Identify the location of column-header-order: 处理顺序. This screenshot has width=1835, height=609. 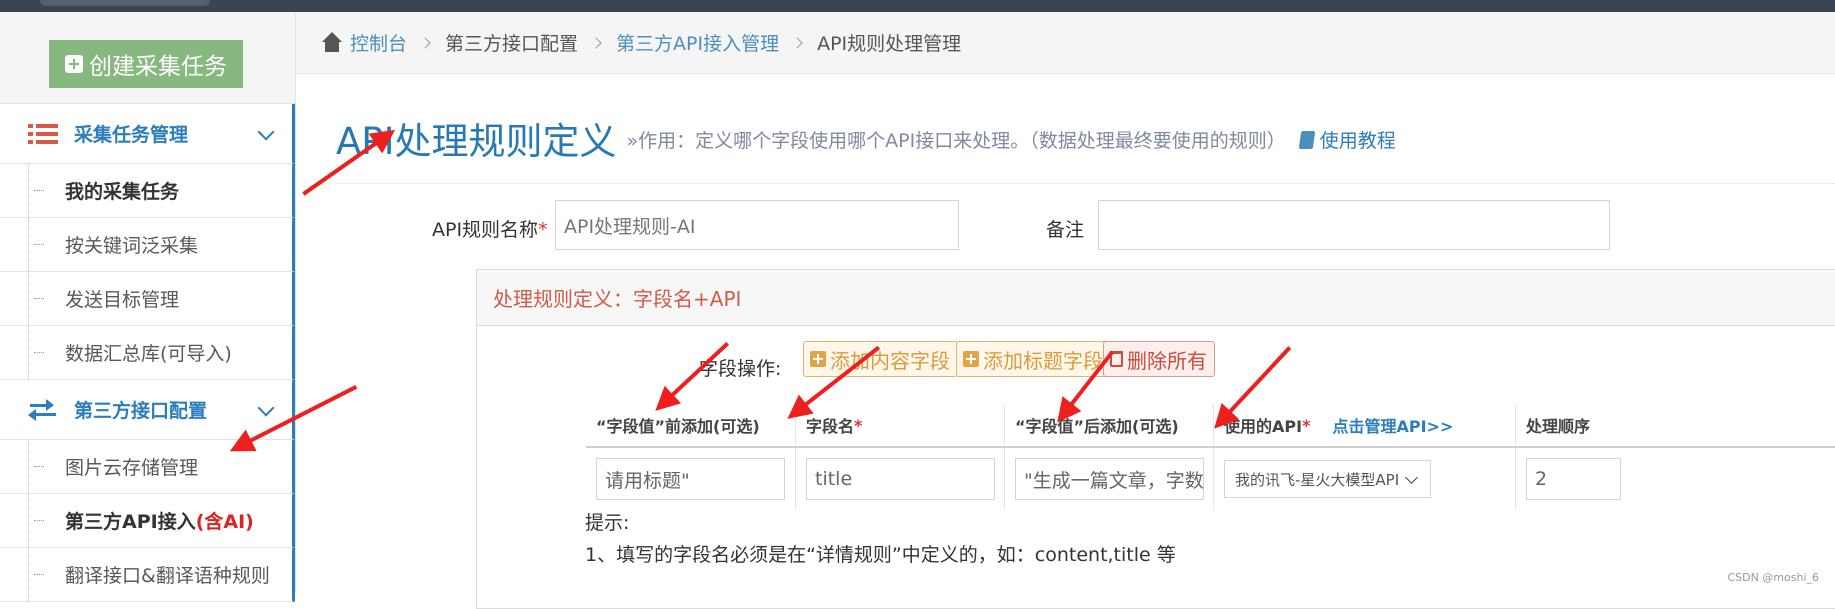
(1576, 425).